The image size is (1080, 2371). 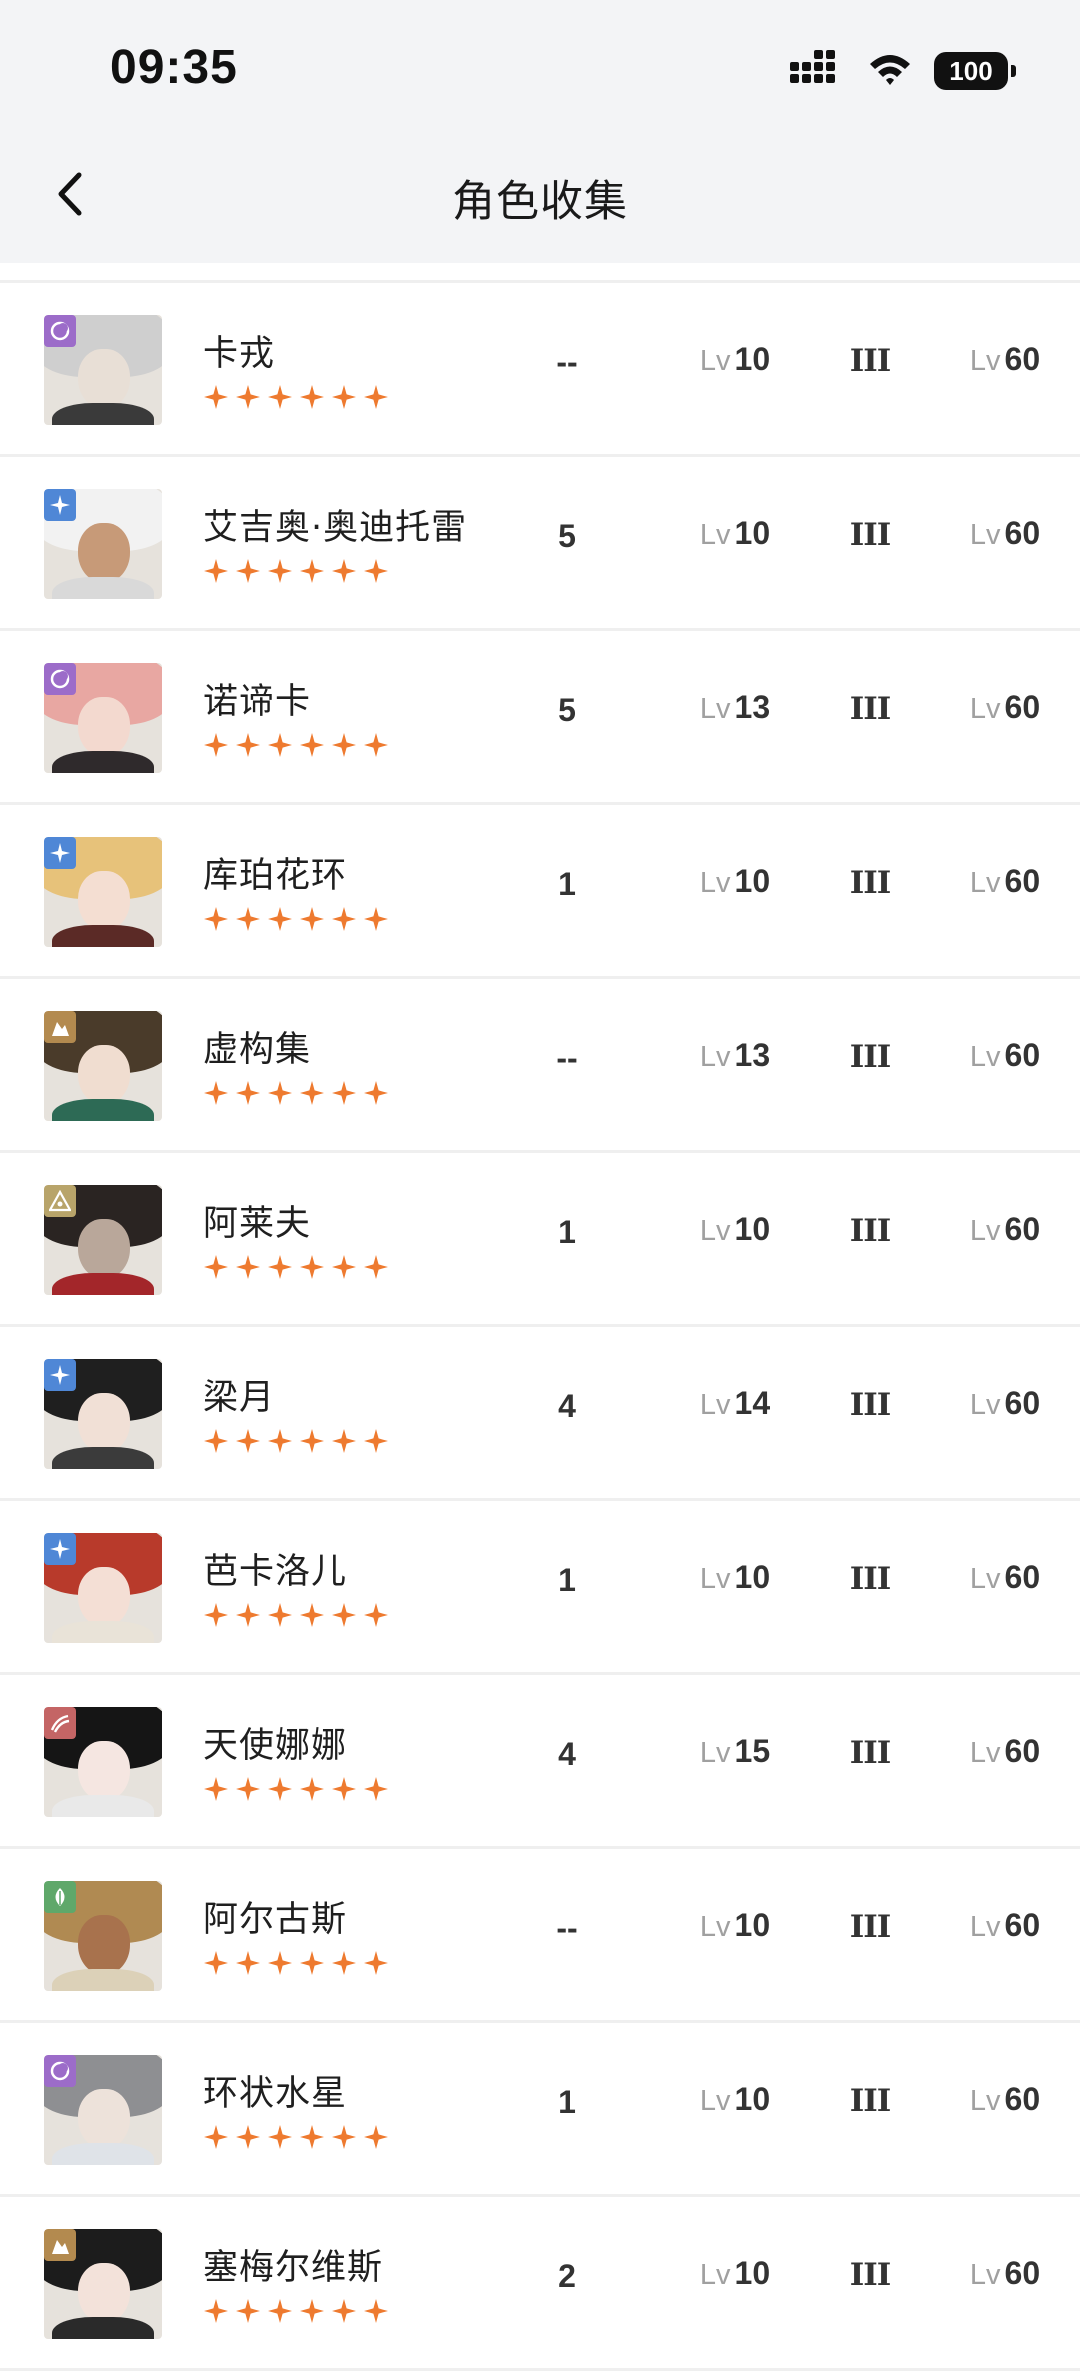 I want to click on character-row: 阿莱夫 1 Lv 10 III Lv 60, so click(x=540, y=1240).